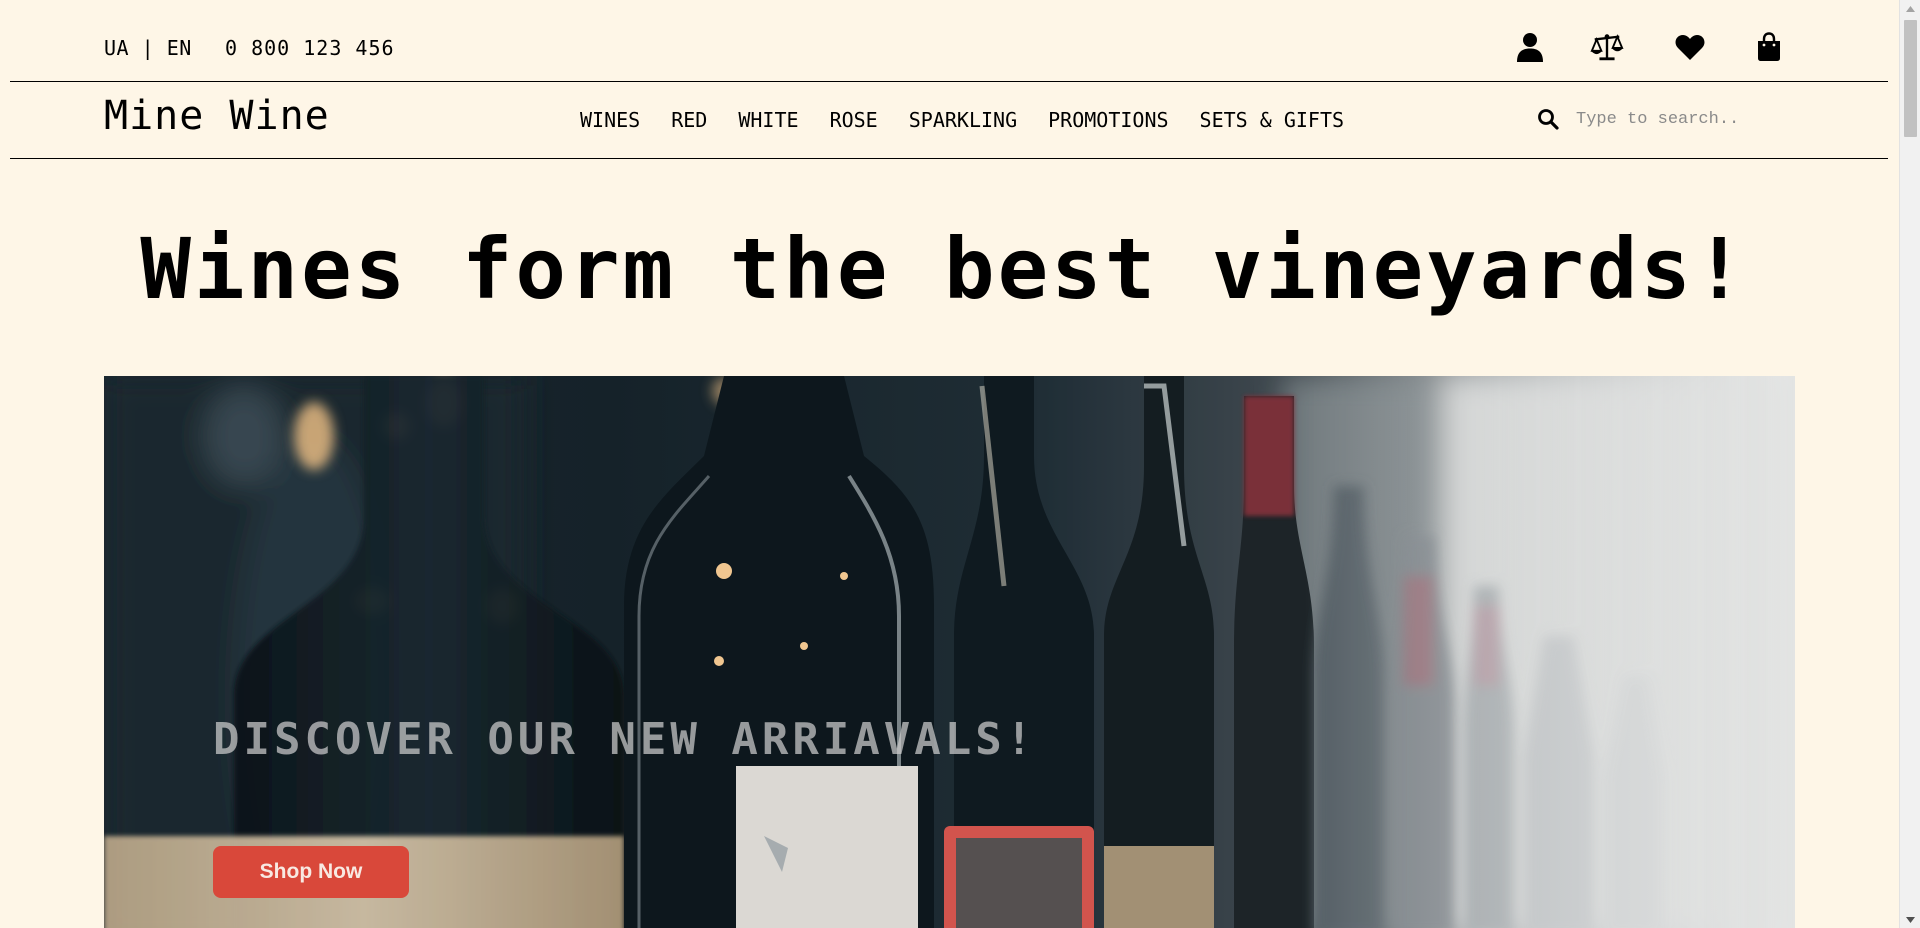 The width and height of the screenshot is (1920, 928). I want to click on scrollbar-thumb, so click(1910, 78).